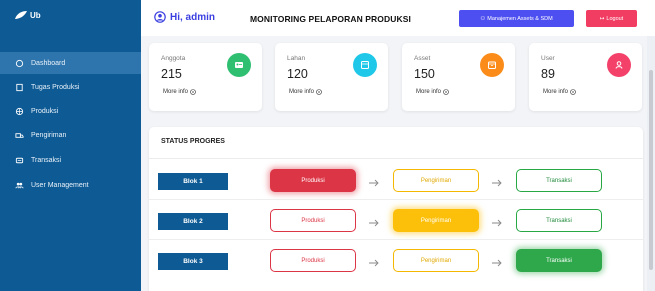  I want to click on manage-assets-button: ⚇ Manajemen Assets & SDM, so click(516, 18).